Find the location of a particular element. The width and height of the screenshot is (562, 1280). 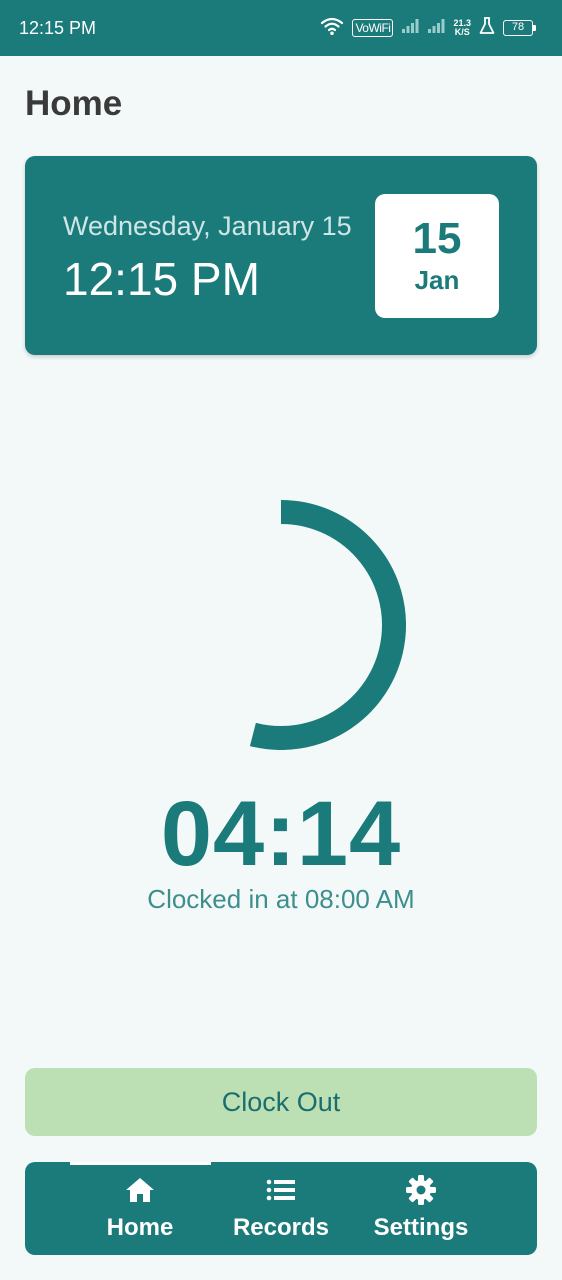

badge-month: Jan is located at coordinates (437, 280).